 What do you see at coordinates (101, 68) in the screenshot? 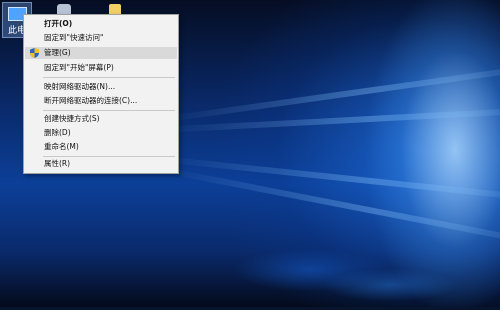
I see `menu-item-pin-start: 固定到"开始"屏幕(P)` at bounding box center [101, 68].